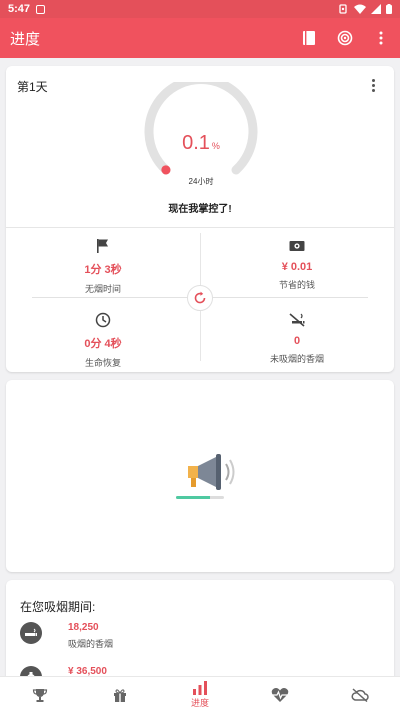  What do you see at coordinates (389, 9) in the screenshot?
I see `battery-icon` at bounding box center [389, 9].